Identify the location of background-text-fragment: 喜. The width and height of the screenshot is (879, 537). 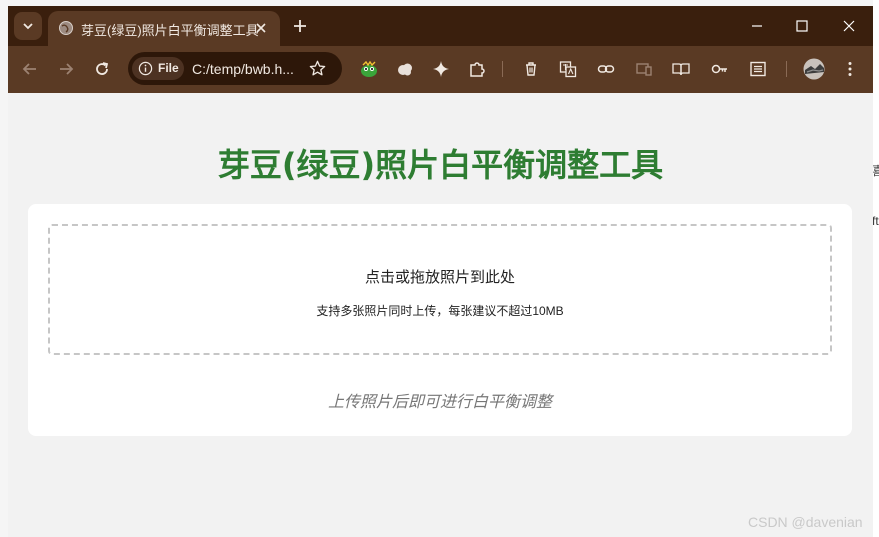
(875, 171).